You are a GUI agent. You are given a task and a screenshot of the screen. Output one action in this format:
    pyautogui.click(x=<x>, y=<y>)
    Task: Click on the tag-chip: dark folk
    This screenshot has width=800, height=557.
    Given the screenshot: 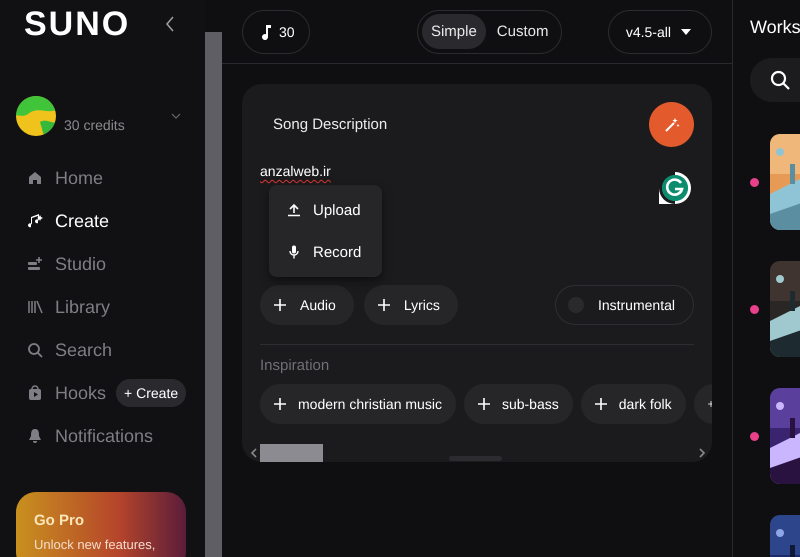 What is the action you would take?
    pyautogui.click(x=633, y=404)
    